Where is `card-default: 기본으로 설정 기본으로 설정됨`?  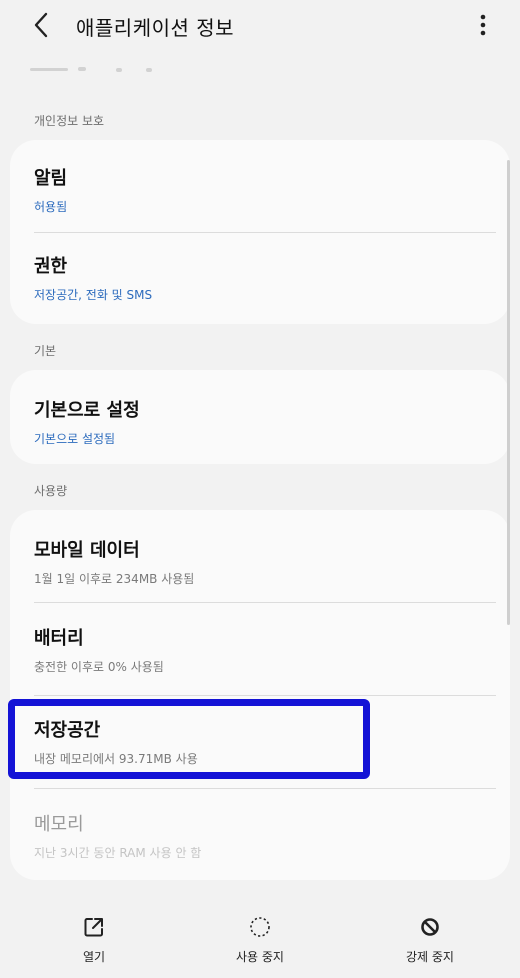
card-default: 기본으로 설정 기본으로 설정됨 is located at coordinates (260, 417).